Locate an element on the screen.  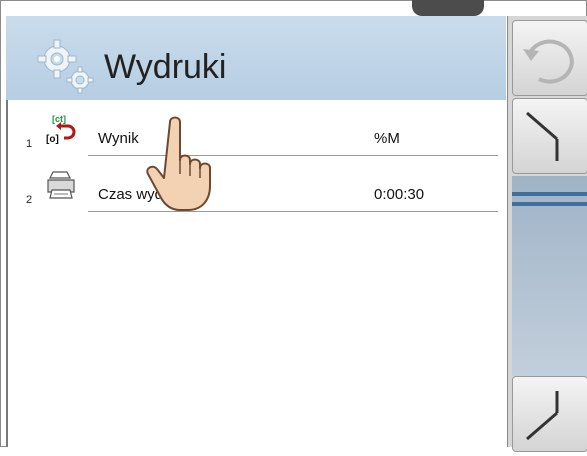
row-value: %M is located at coordinates (387, 138).